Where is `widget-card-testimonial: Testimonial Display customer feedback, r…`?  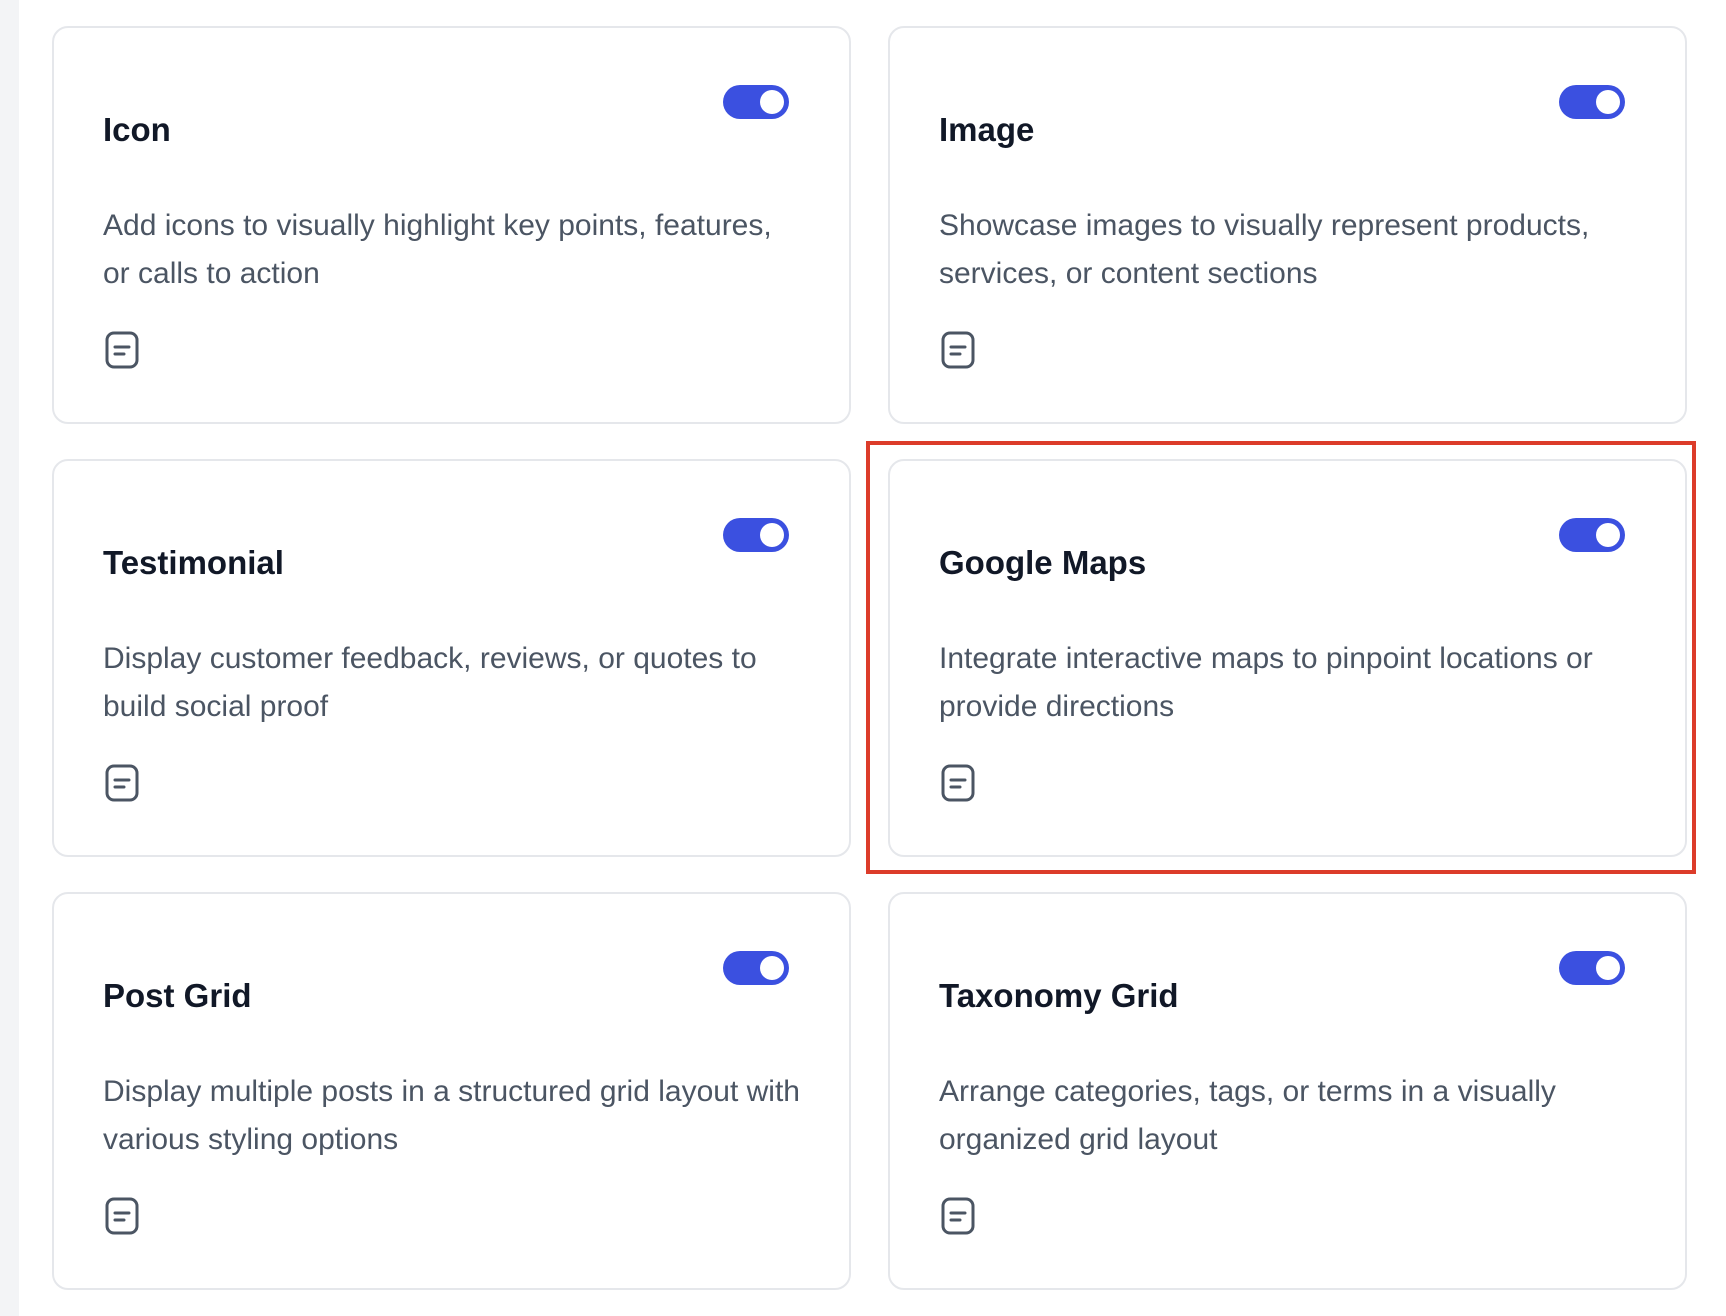
widget-card-testimonial: Testimonial Display customer feedback, r… is located at coordinates (451, 658).